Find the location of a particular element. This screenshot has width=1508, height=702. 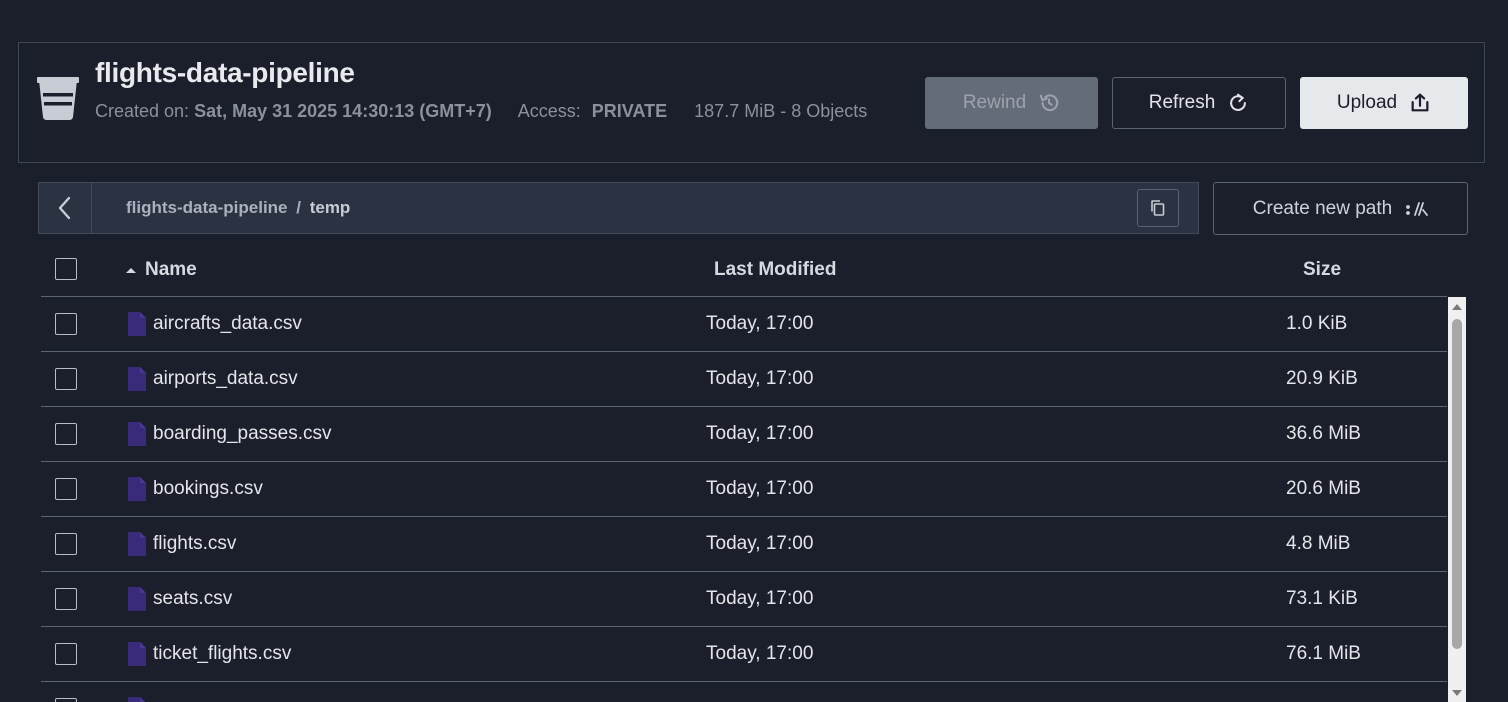

rewind-button: Rewind is located at coordinates (1011, 103).